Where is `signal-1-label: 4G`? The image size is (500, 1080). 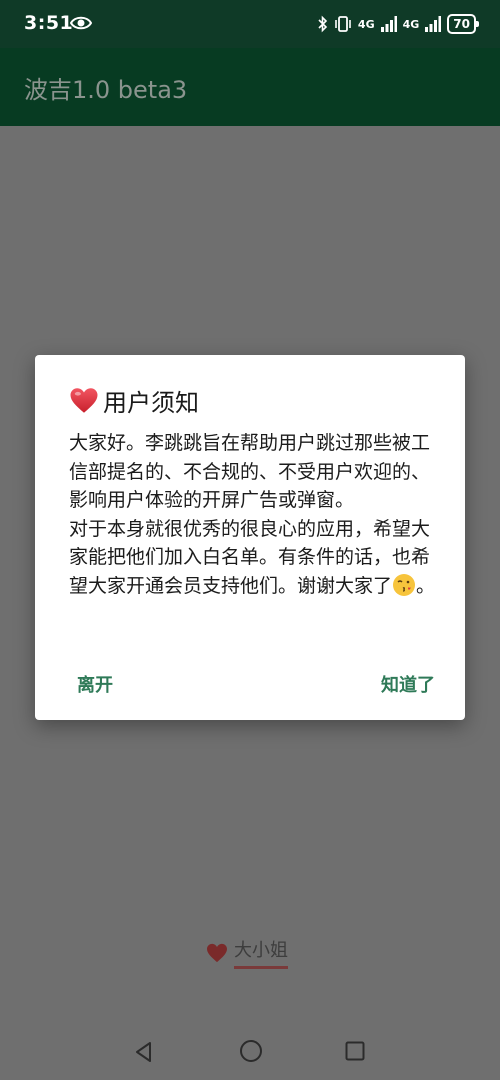
signal-1-label: 4G is located at coordinates (366, 24).